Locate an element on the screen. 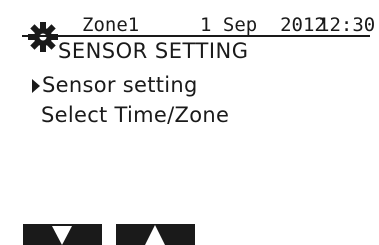 The height and width of the screenshot is (245, 379). scroll-down-button is located at coordinates (62, 234).